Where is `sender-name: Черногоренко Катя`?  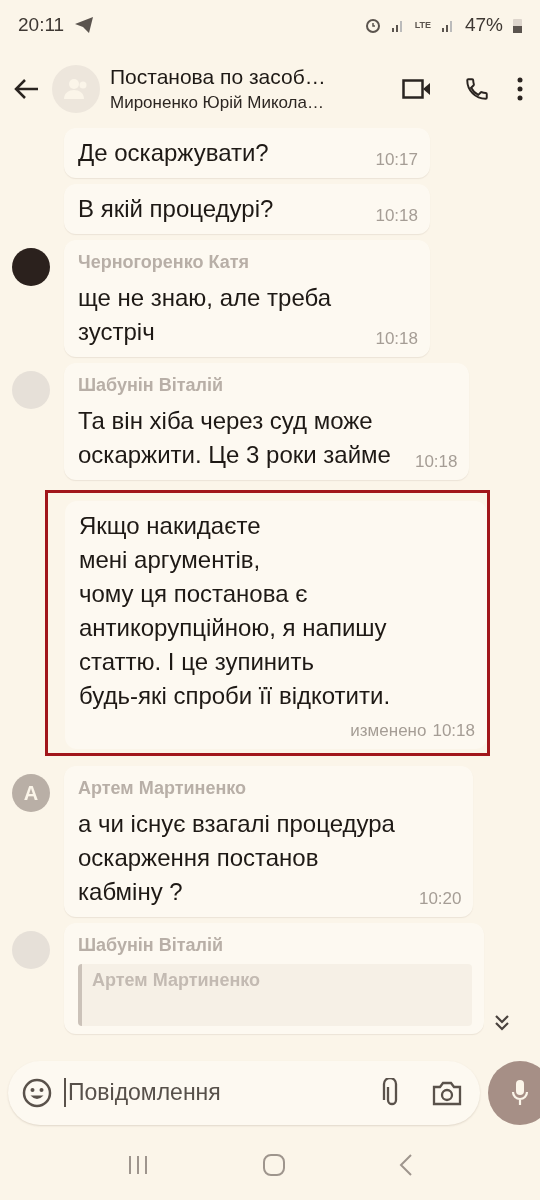 sender-name: Черногоренко Катя is located at coordinates (164, 262).